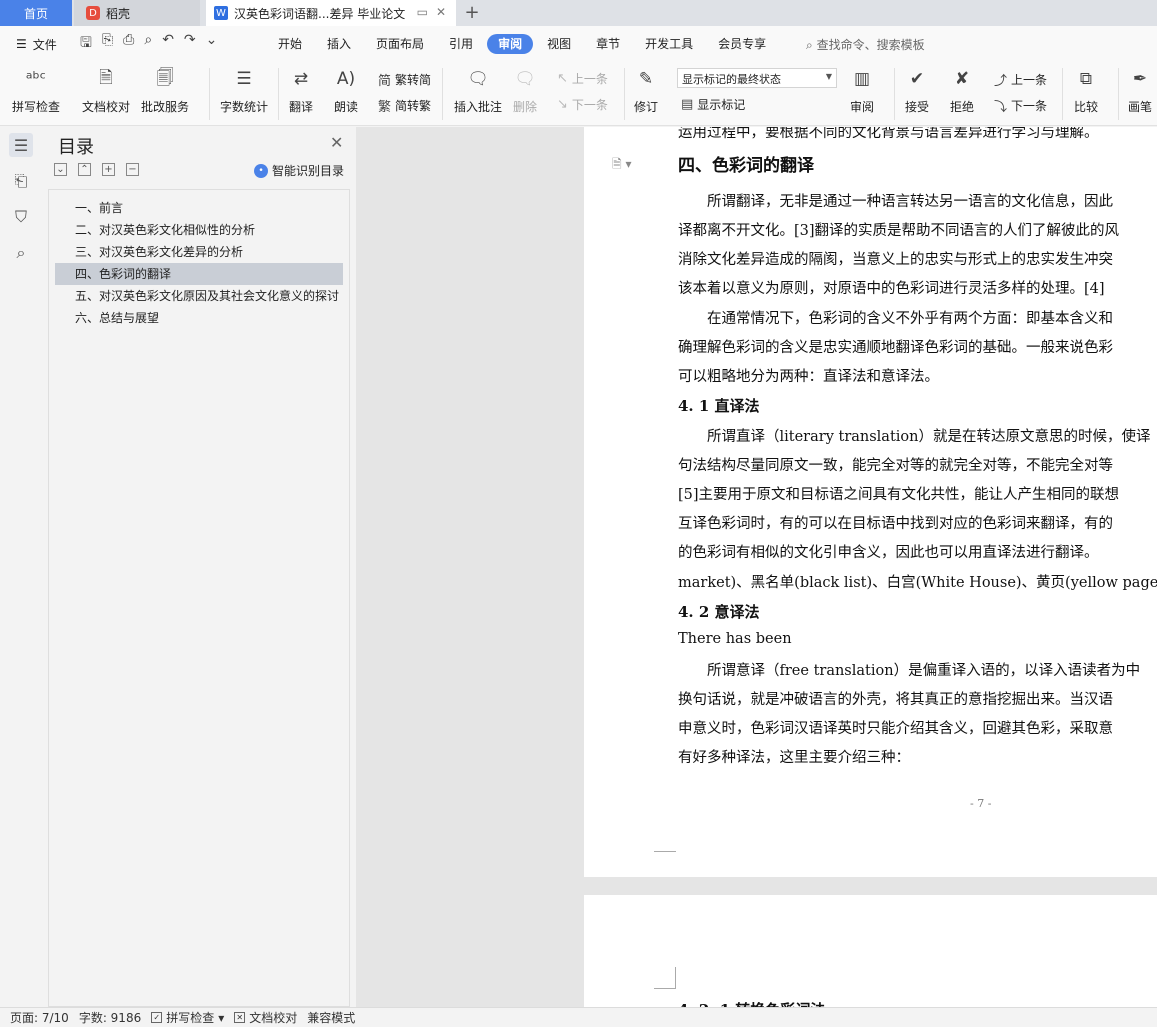  Describe the element at coordinates (84, 169) in the screenshot. I see `collapse-up-icon: ⌃` at that location.